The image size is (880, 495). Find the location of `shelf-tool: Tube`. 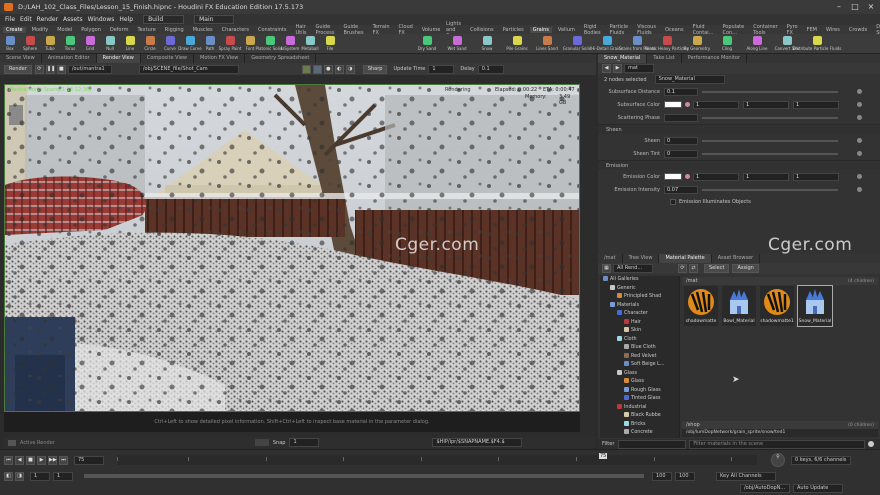

shelf-tool: Tube is located at coordinates (50, 44).